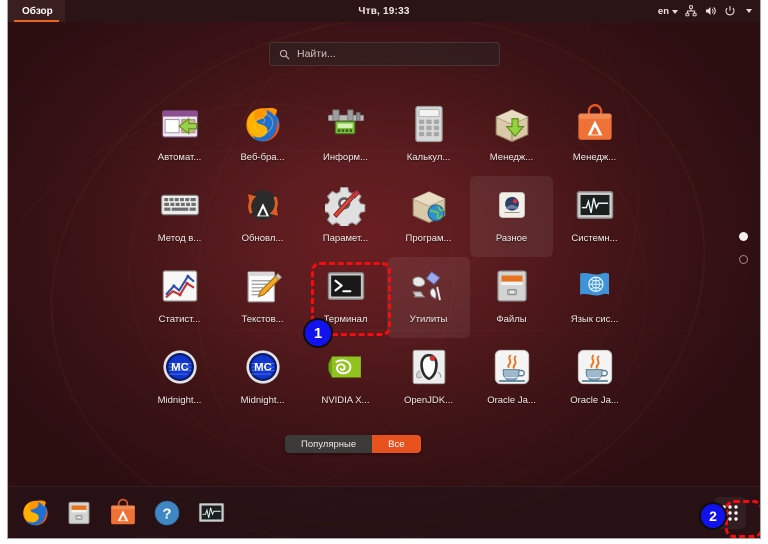 The width and height of the screenshot is (768, 544). I want to click on software-updater-icon, so click(263, 205).